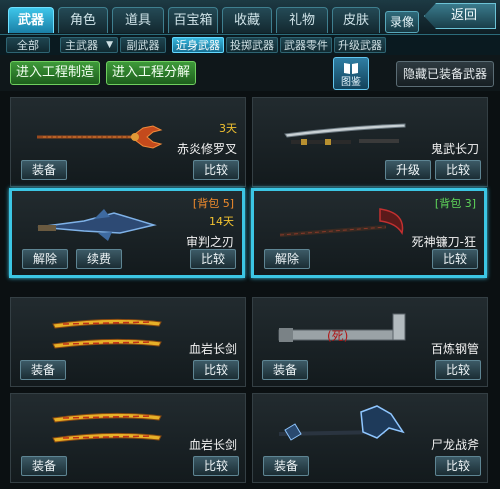  Describe the element at coordinates (99, 259) in the screenshot. I see `renew-button: 续费` at that location.